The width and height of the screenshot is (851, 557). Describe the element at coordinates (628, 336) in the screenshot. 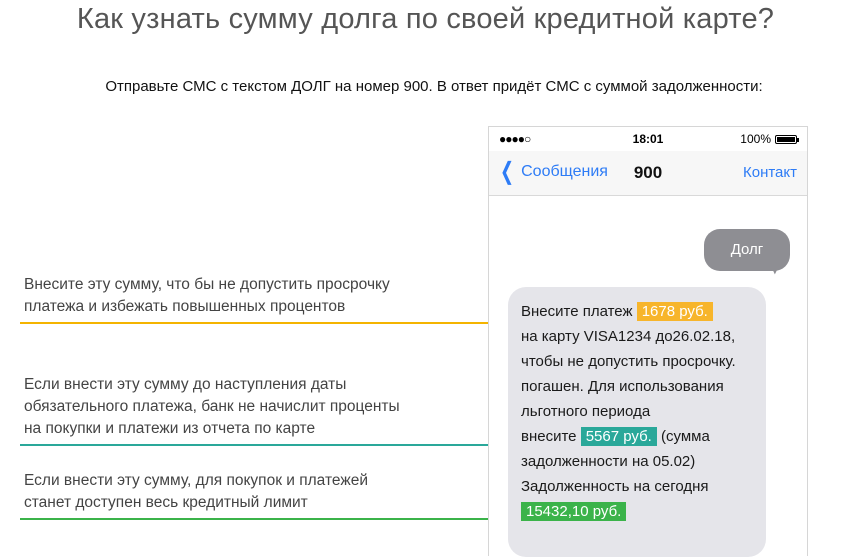

I see `msg-text: на карту VISA1234 до26.02.18,` at that location.